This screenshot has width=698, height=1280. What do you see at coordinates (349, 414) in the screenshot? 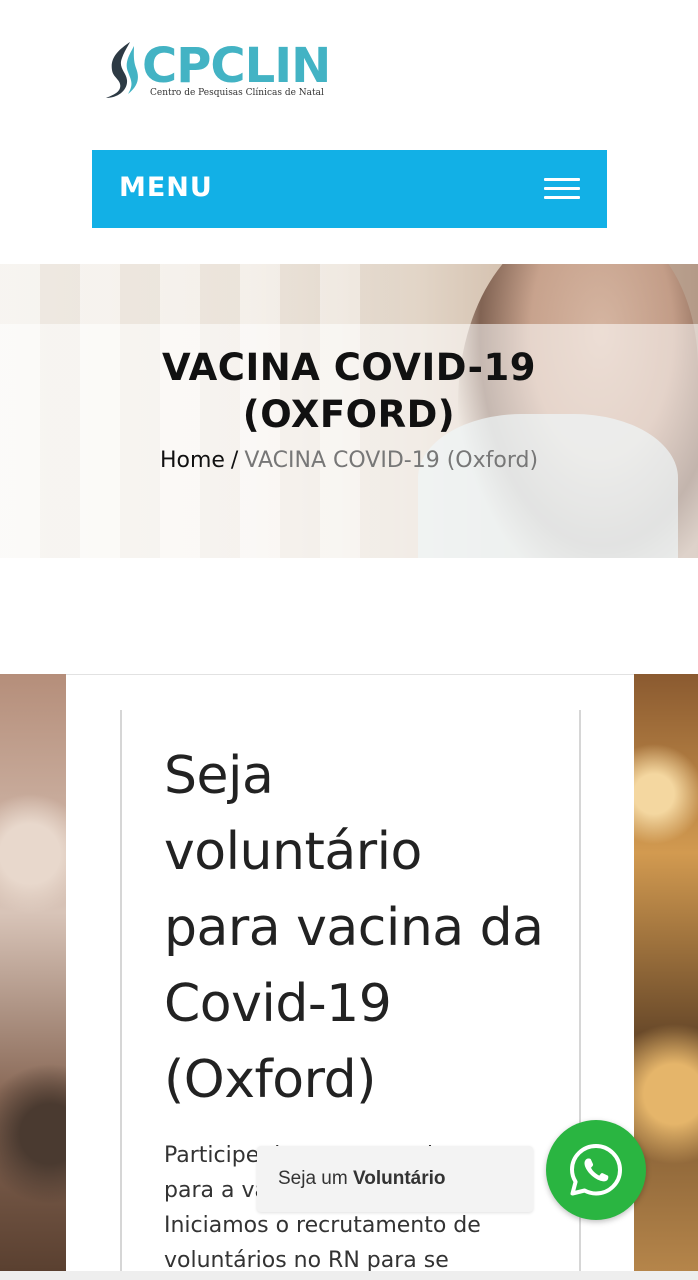
I see `page-title-line2: (OXFORD)` at bounding box center [349, 414].